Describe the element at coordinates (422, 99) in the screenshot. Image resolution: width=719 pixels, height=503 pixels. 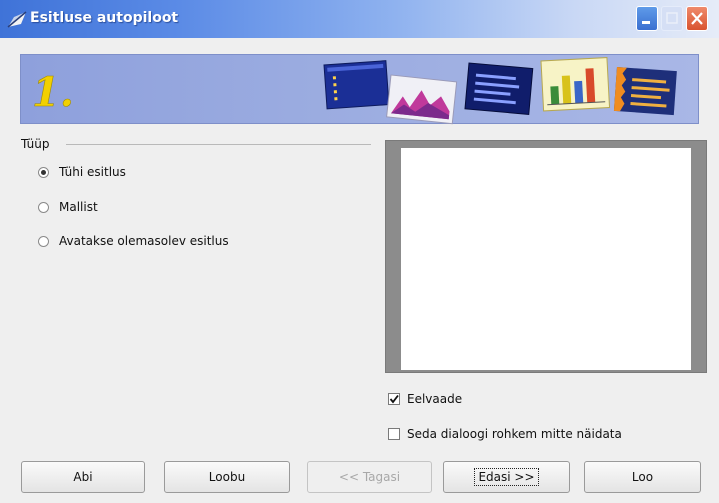
I see `chart-area-icon` at that location.